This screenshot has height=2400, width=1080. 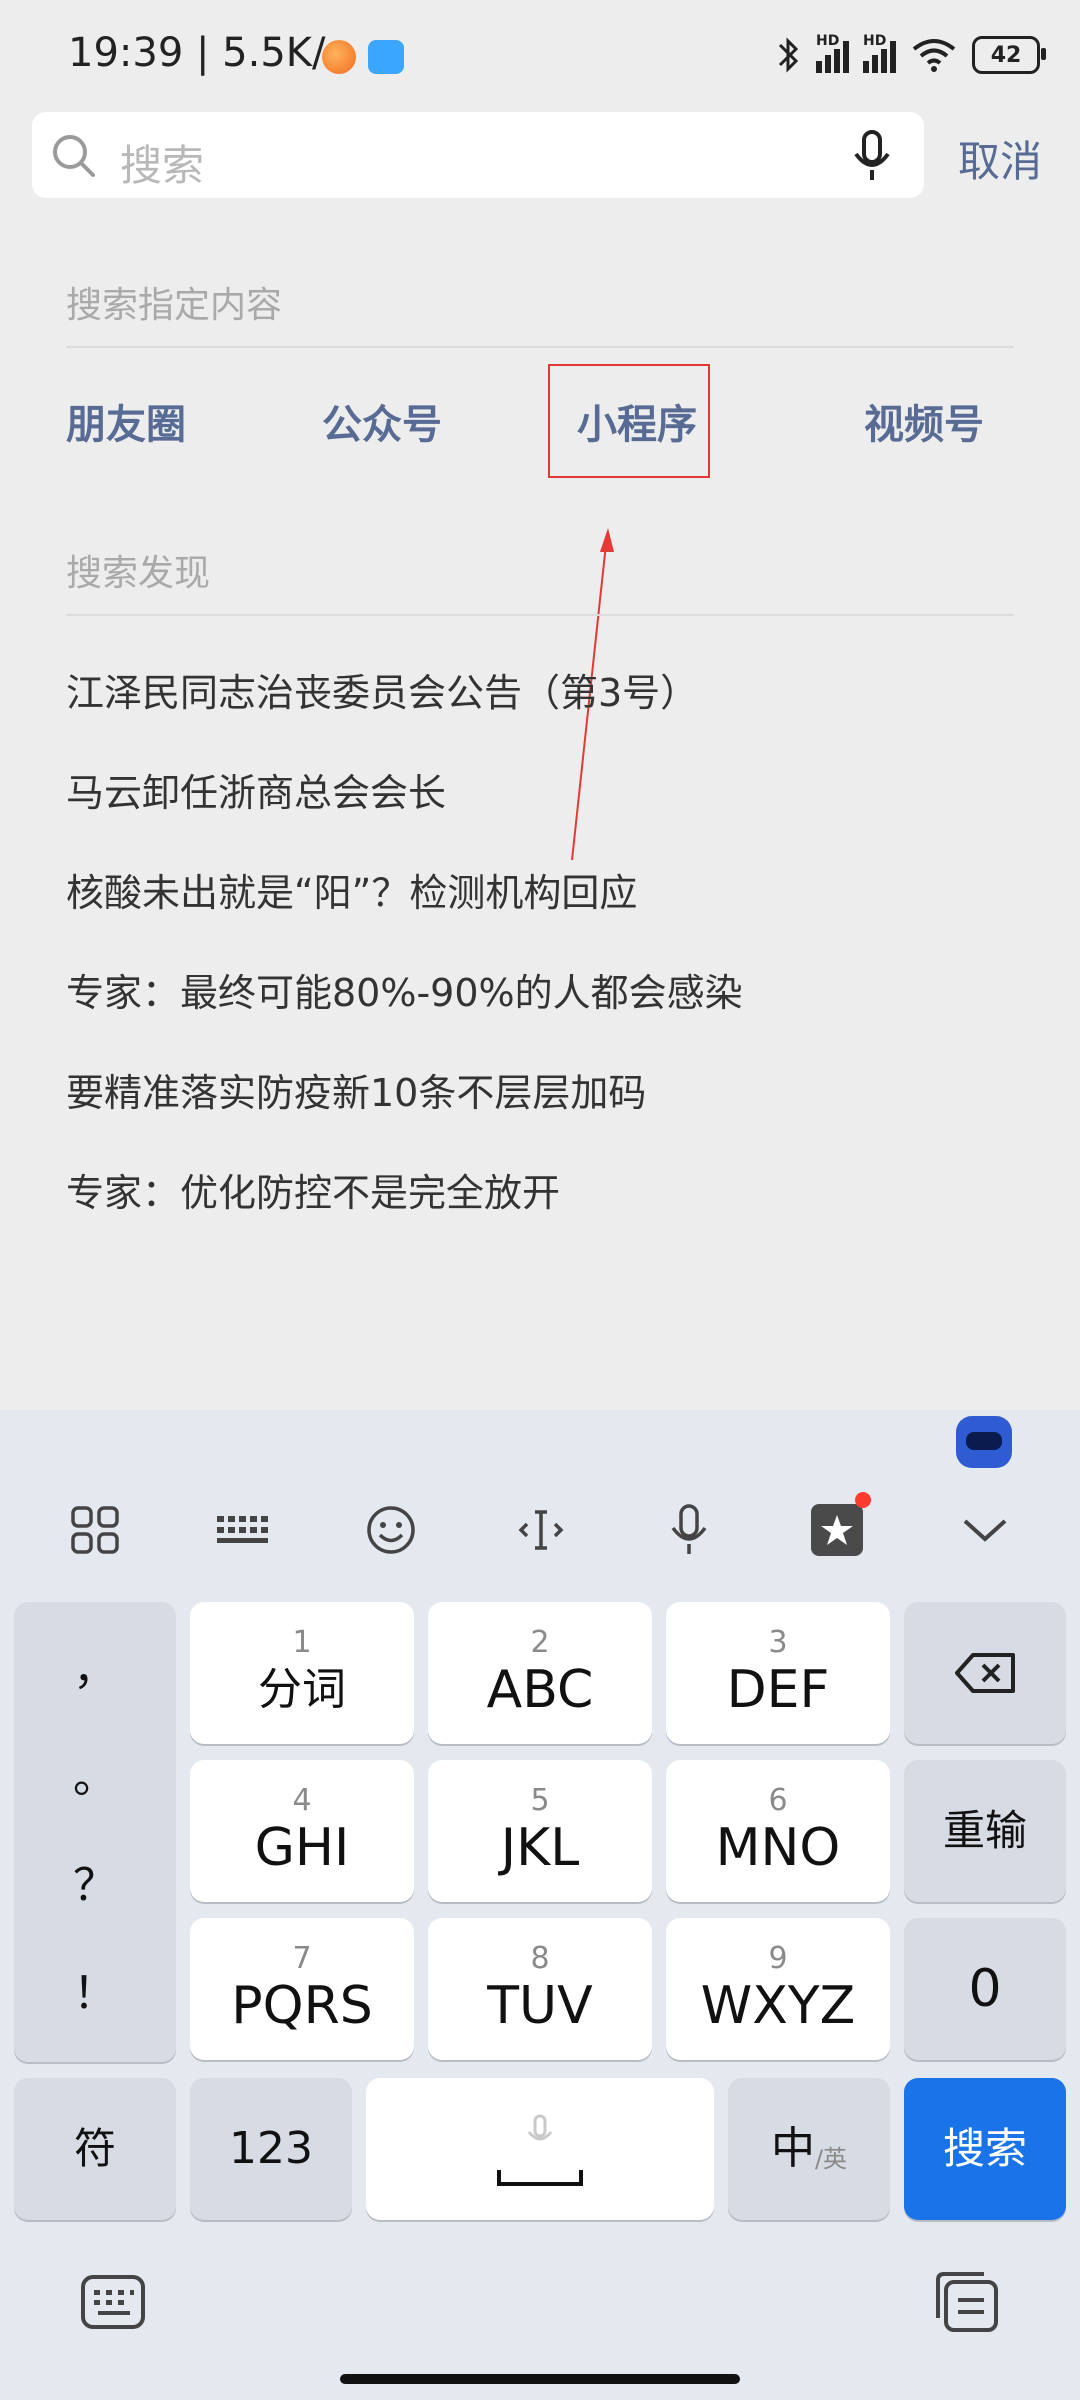 What do you see at coordinates (540, 2127) in the screenshot?
I see `space-mic-icon` at bounding box center [540, 2127].